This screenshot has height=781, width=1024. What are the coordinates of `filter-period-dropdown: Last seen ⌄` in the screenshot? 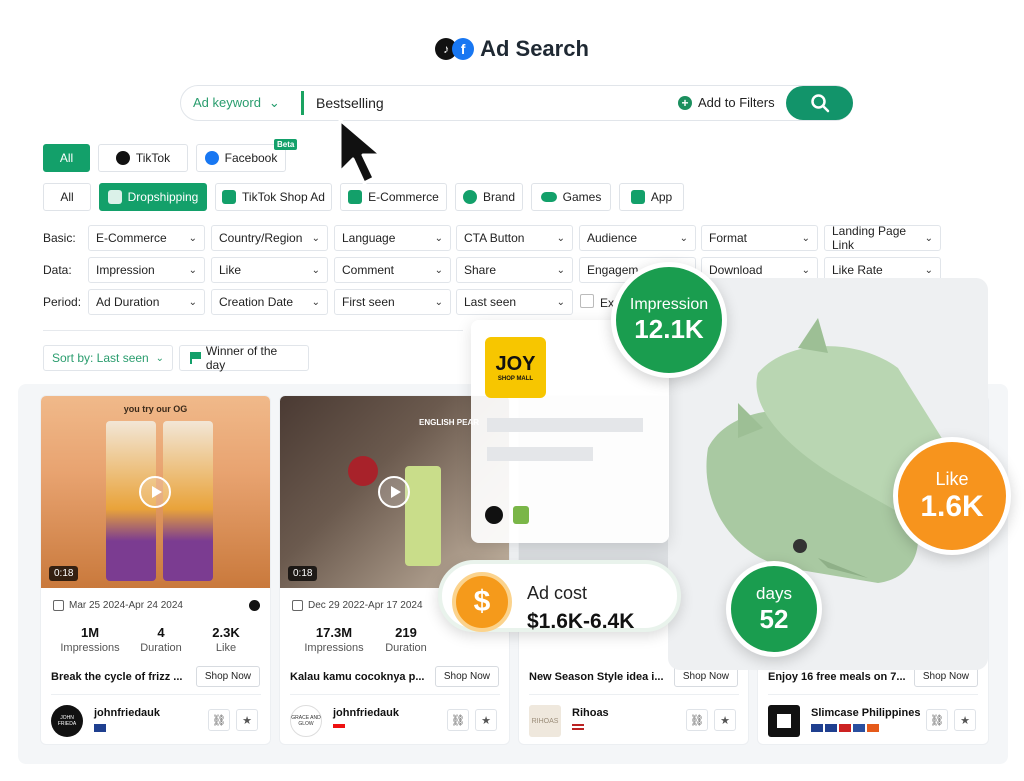 It's located at (514, 302).